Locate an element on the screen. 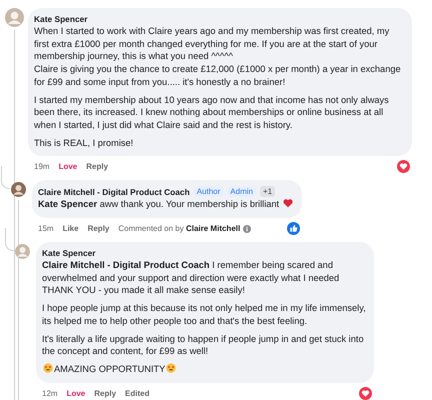  comment-text: I started my membership about 10 years ago now and that income has not only always been there, its increased. I knew nothing about memberships or online business at all when I started, I just did what Claire said and the rest is history. is located at coordinates (212, 113).